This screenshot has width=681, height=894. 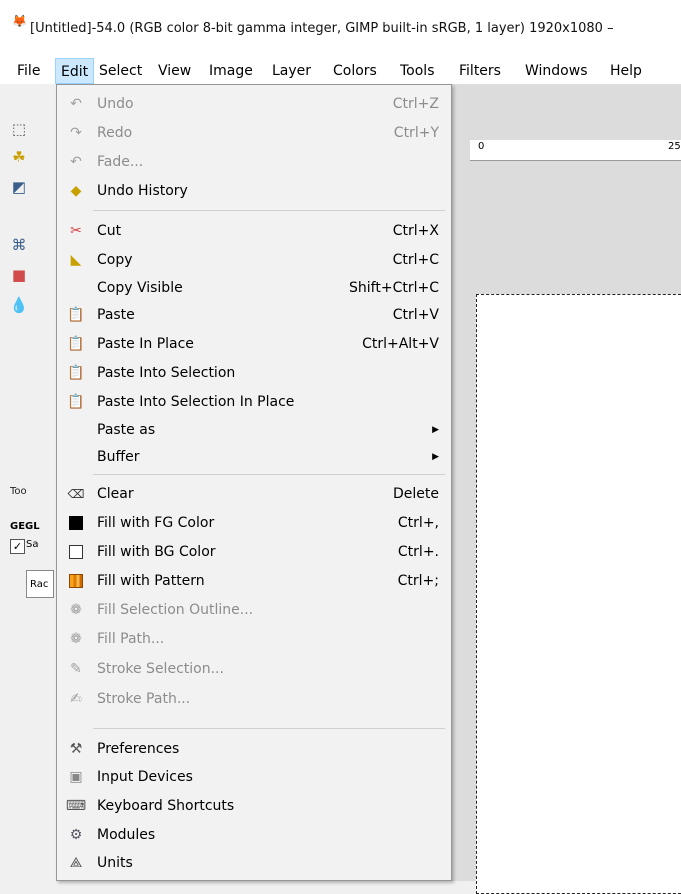 I want to click on fill-outline-icon: ❁, so click(x=76, y=610).